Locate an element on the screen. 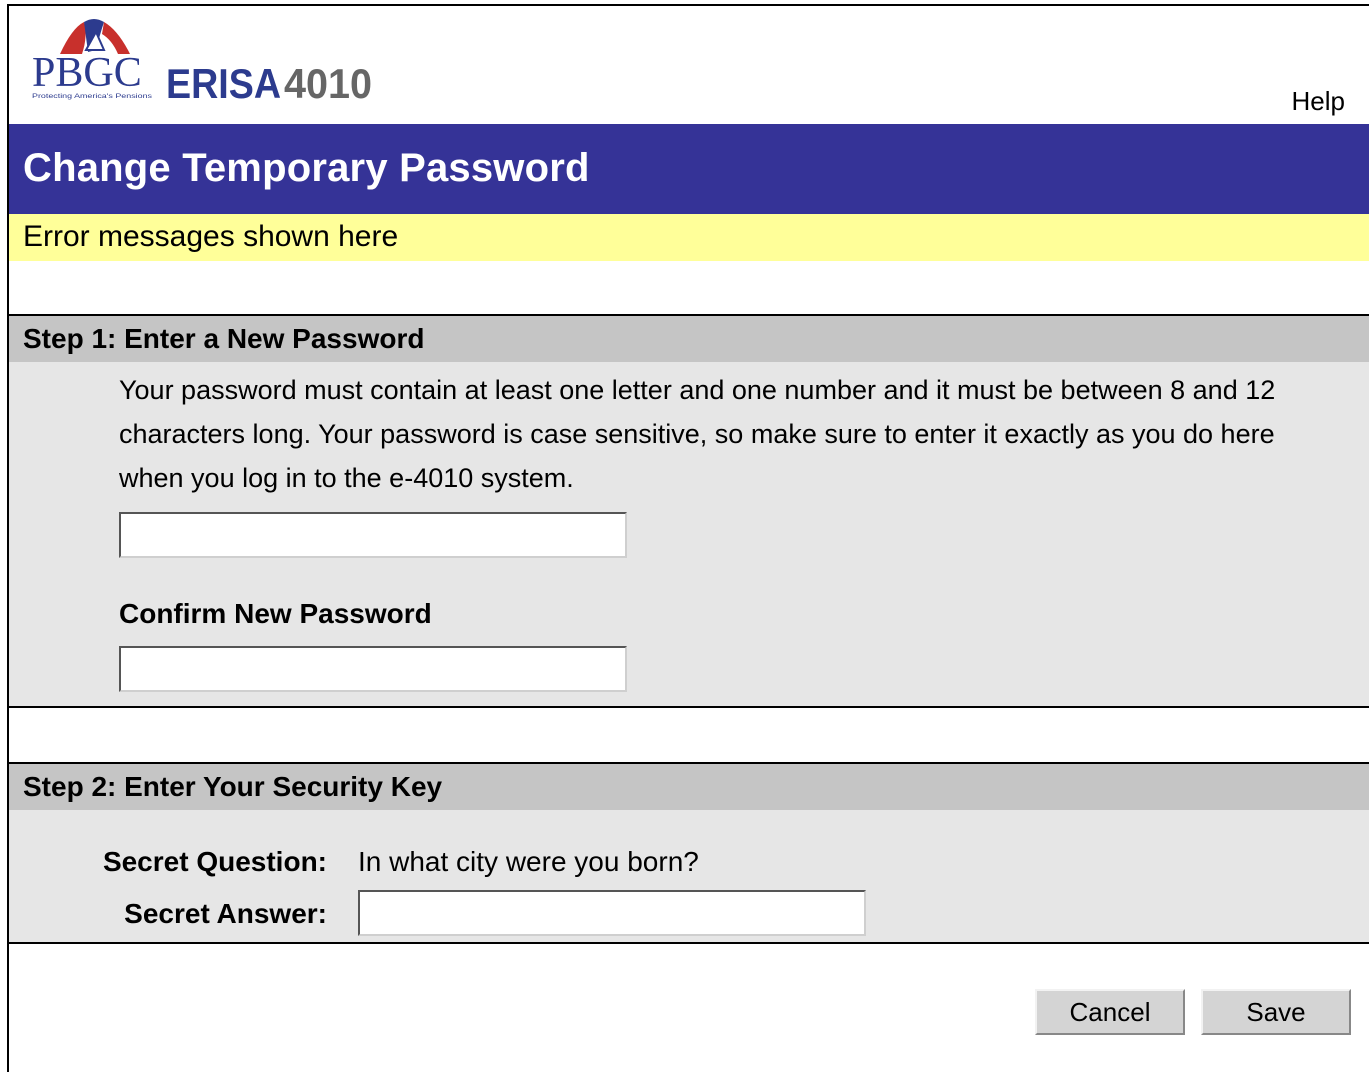  logo-erisa-text: ERISA is located at coordinates (223, 83).